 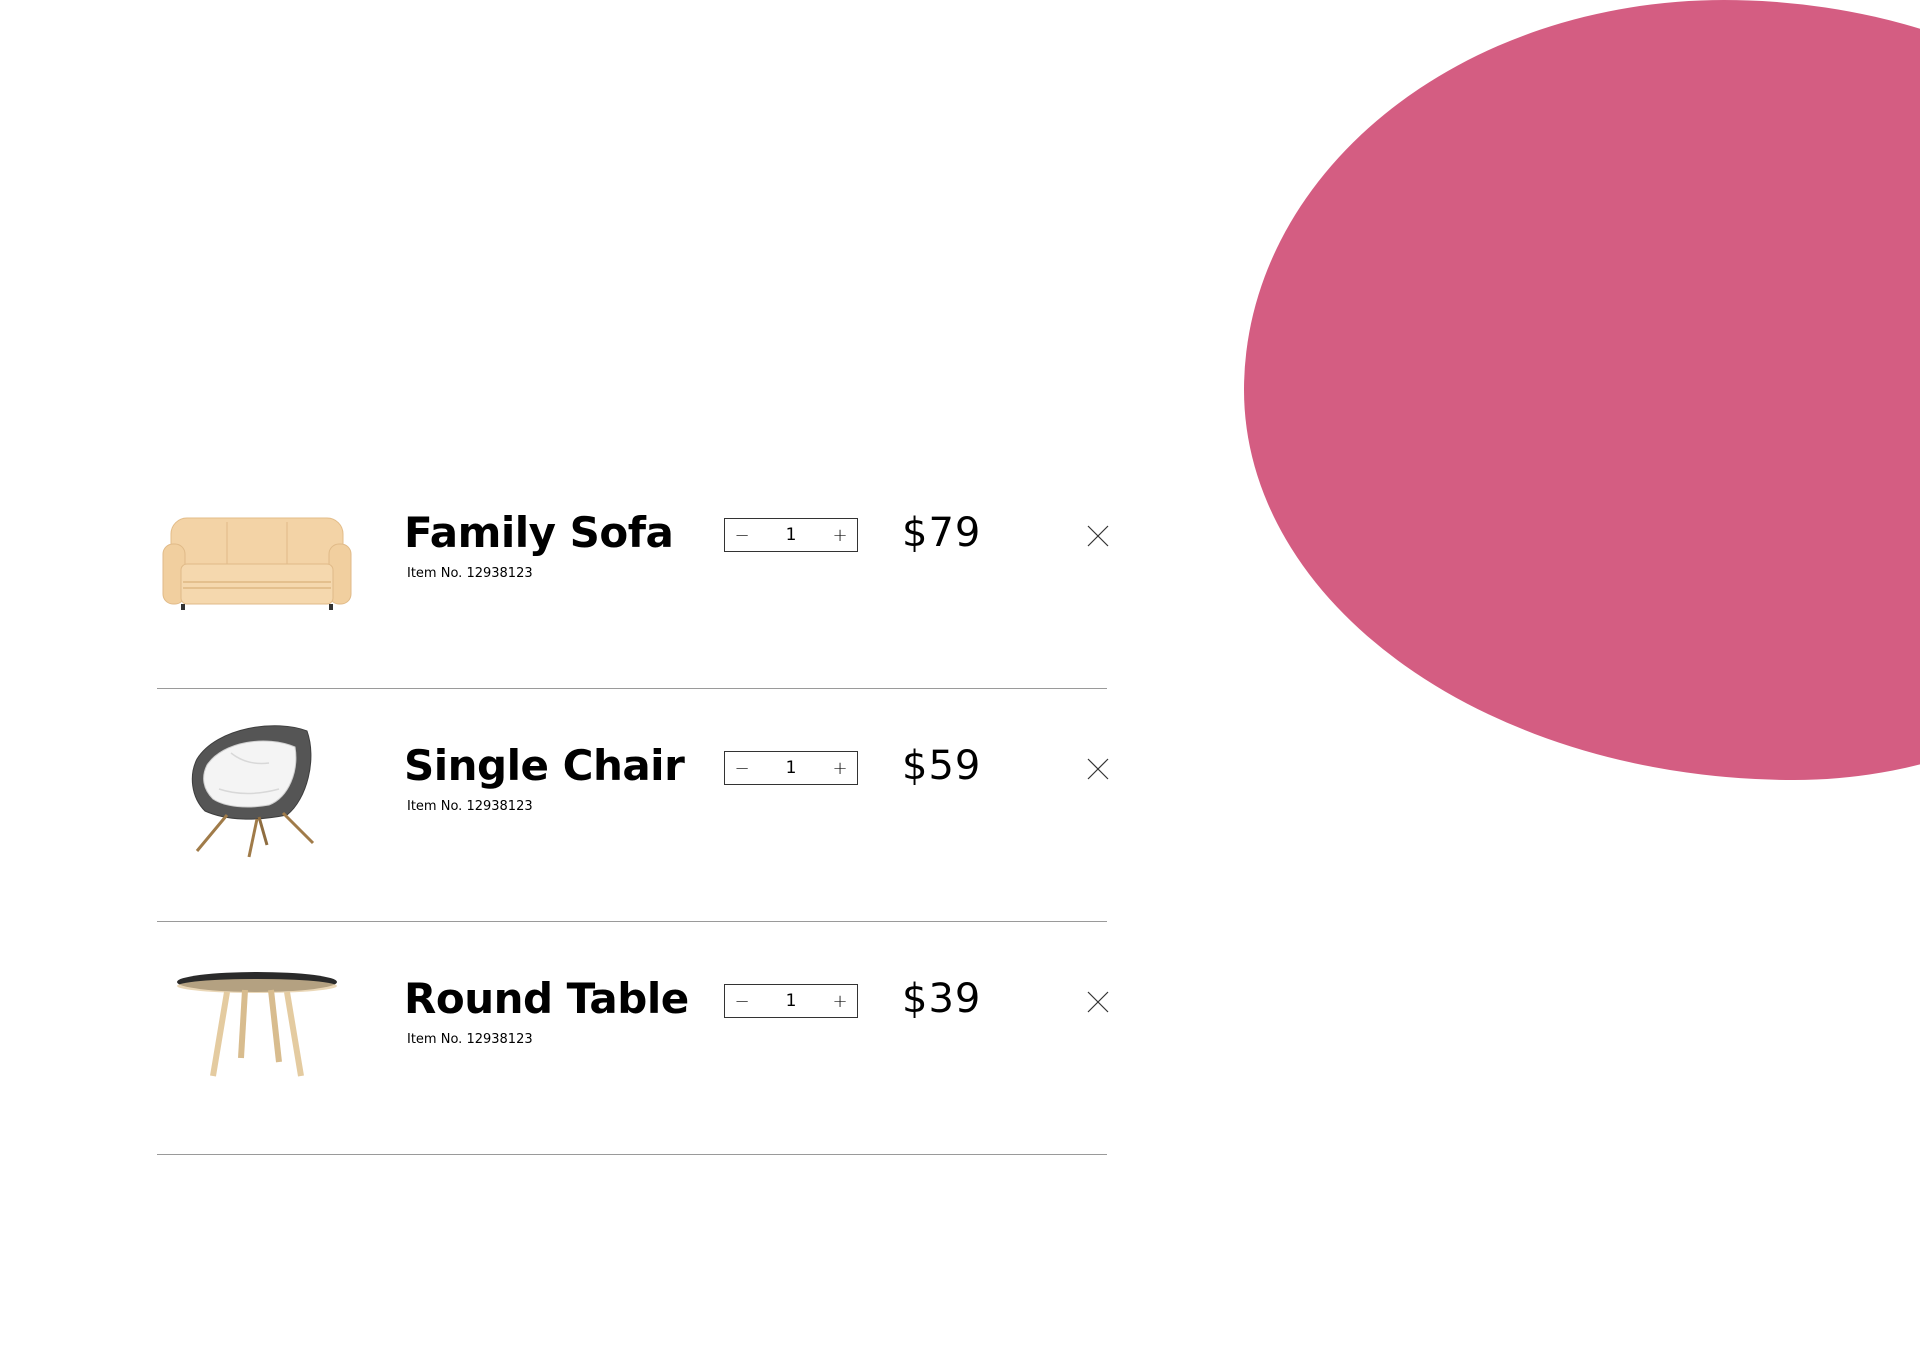 What do you see at coordinates (546, 998) in the screenshot?
I see `product-name: Round Table` at bounding box center [546, 998].